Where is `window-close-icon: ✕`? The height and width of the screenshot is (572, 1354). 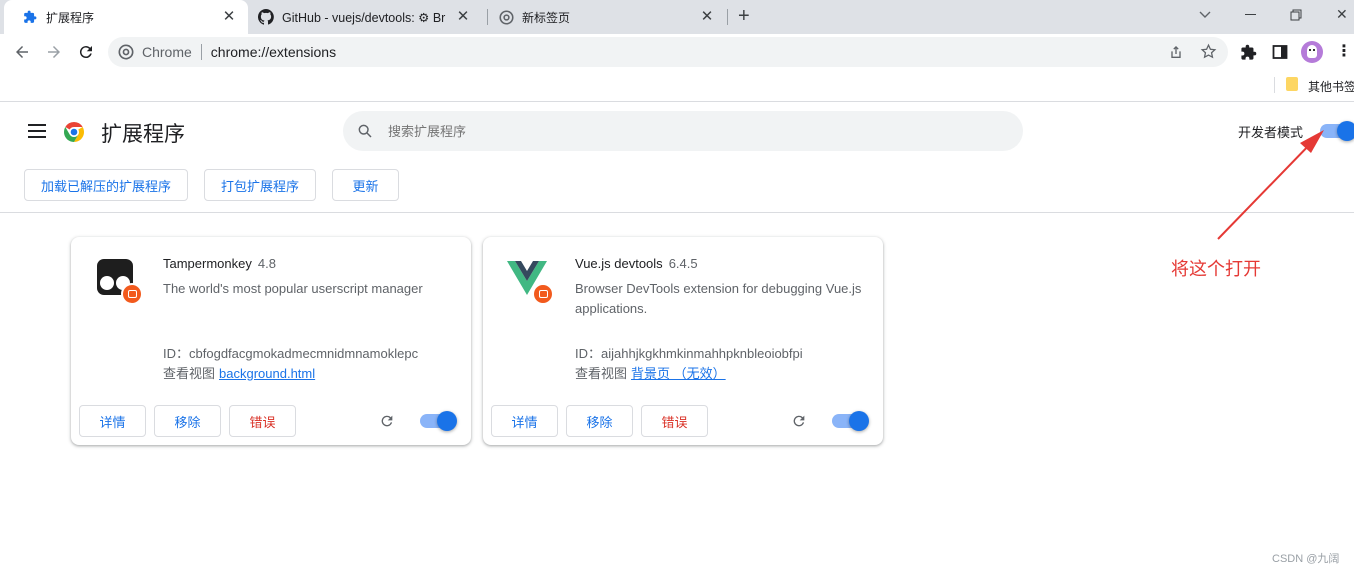
window-close-icon: ✕ is located at coordinates (1342, 14).